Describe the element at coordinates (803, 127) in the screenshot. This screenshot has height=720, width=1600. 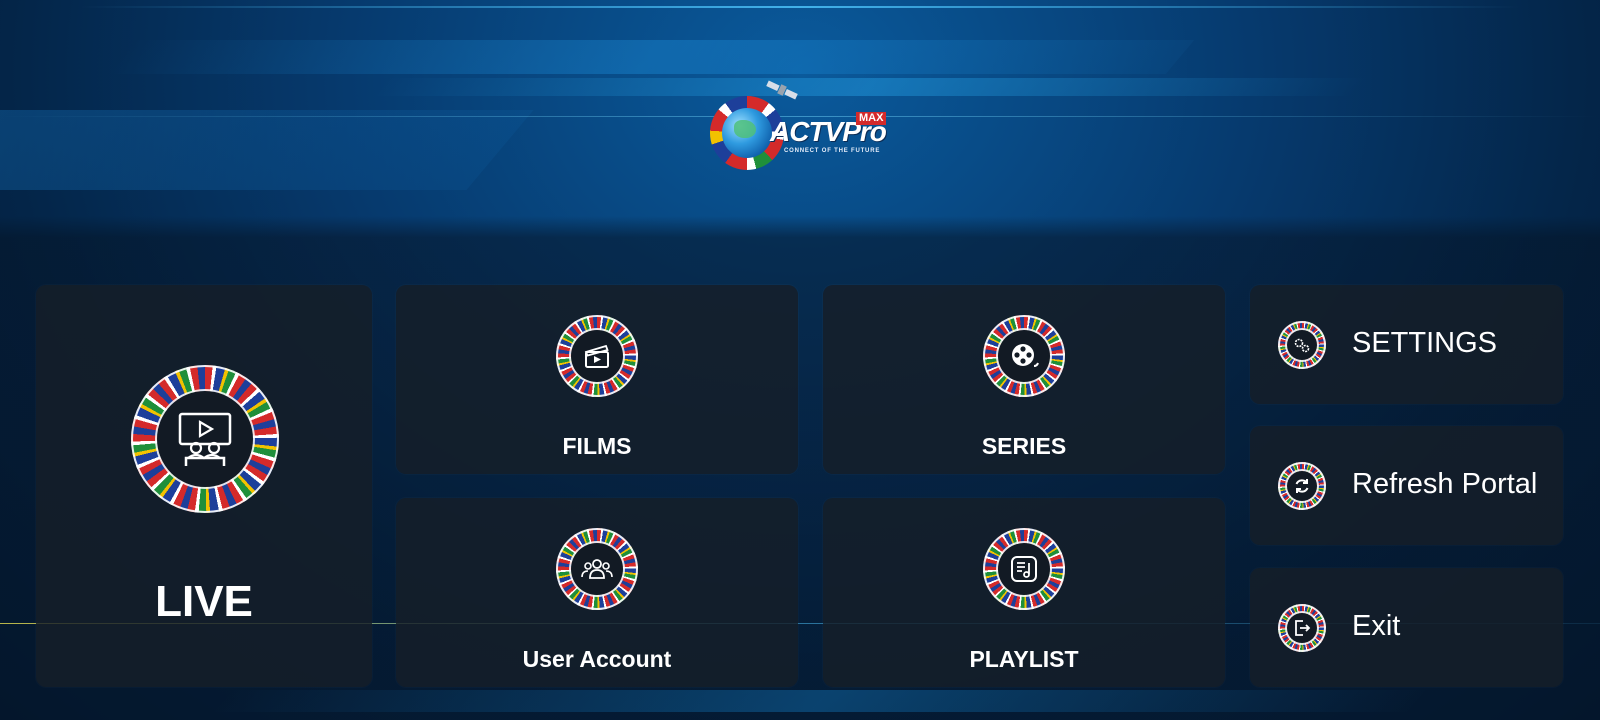
I see `app-logo: ACTVPro MAX CONNECT OF THE FUTURE` at that location.